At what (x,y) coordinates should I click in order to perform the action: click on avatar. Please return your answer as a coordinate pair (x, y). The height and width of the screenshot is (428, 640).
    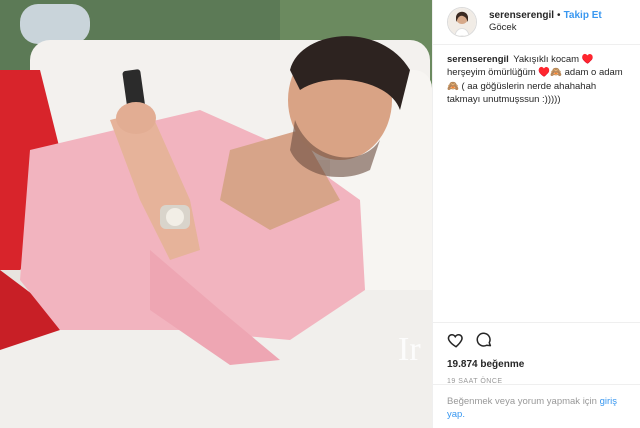
    Looking at the image, I should click on (462, 22).